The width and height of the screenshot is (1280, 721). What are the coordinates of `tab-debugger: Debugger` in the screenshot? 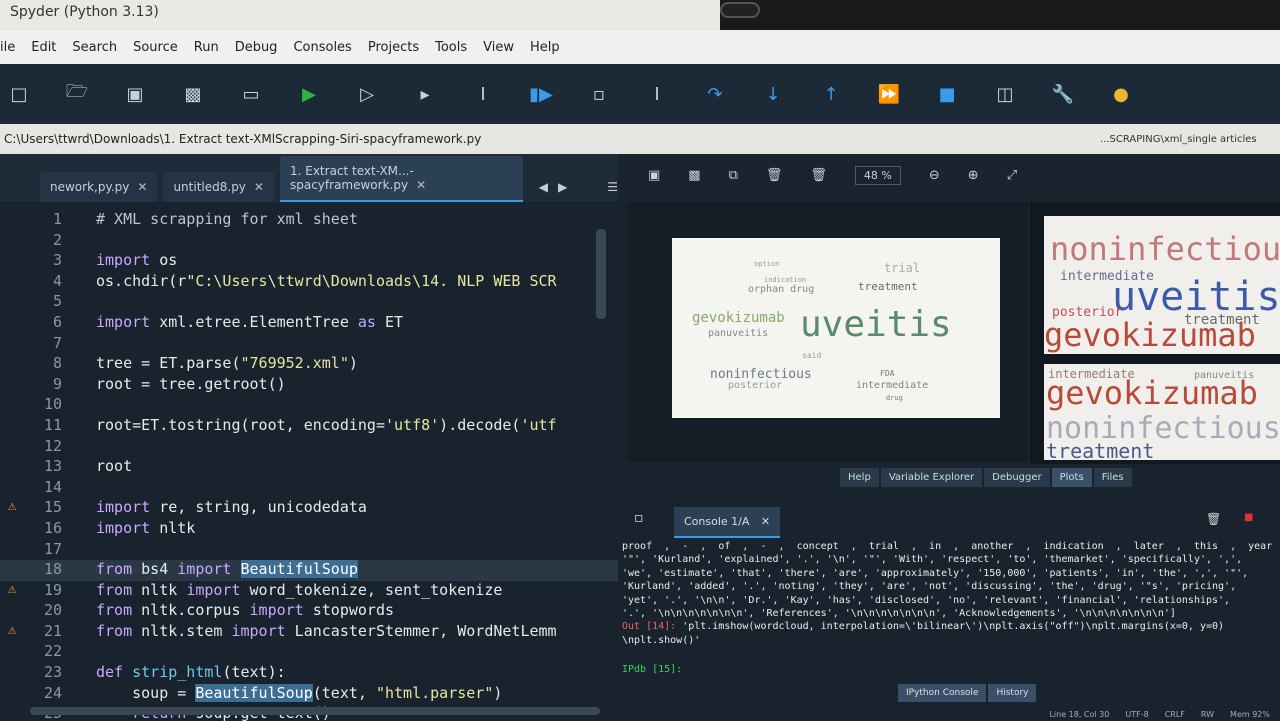 It's located at (1017, 477).